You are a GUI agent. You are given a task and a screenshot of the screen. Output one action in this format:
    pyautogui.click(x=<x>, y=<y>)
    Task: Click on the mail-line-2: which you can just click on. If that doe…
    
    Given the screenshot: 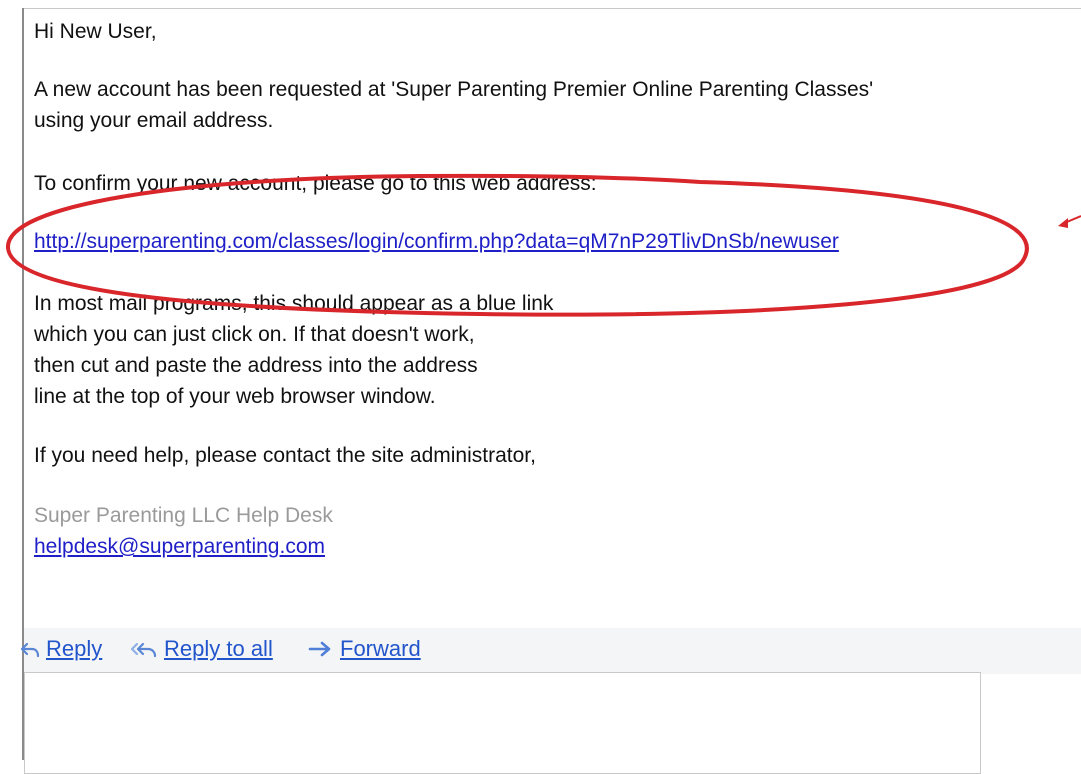 What is the action you would take?
    pyautogui.click(x=254, y=334)
    